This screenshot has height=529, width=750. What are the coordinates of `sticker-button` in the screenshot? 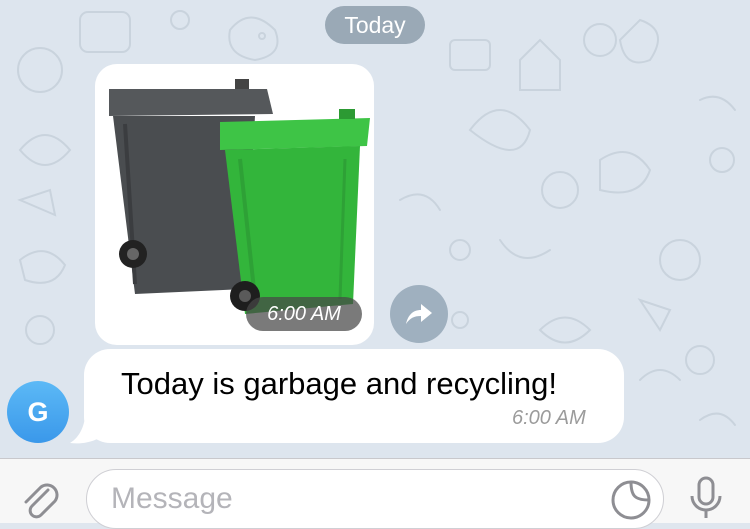 It's located at (631, 502).